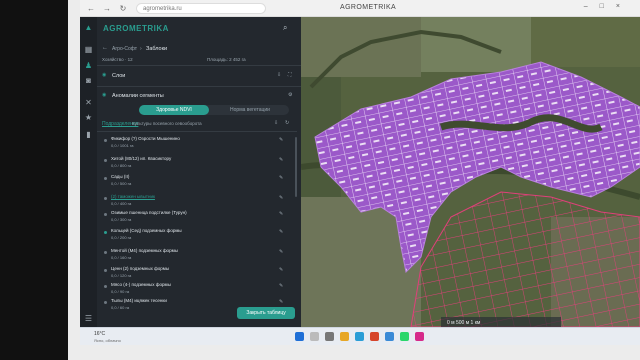 The width and height of the screenshot is (640, 360). What do you see at coordinates (199, 96) in the screenshot?
I see `fields-row: ◉ Аномалии сегменты ⚙` at bounding box center [199, 96].